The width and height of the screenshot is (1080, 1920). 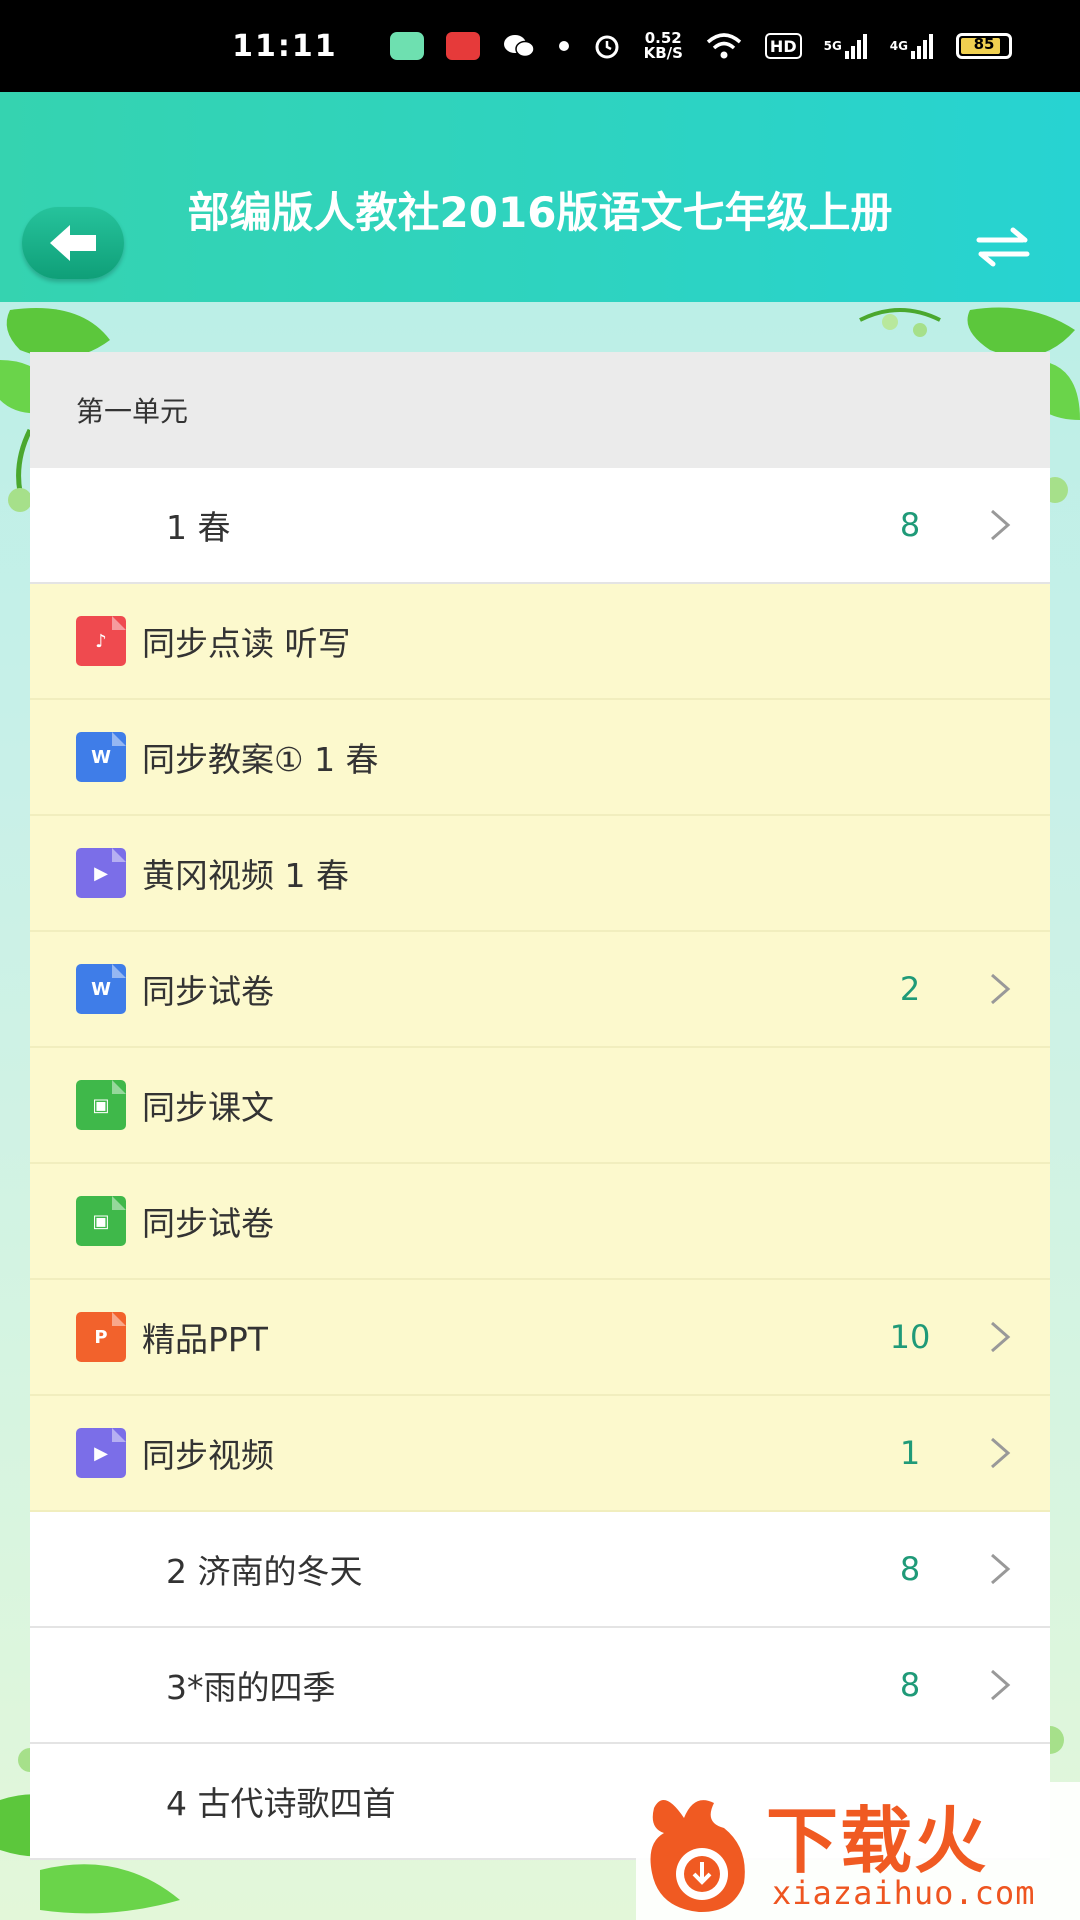 I want to click on status-time: 11:11, so click(x=285, y=46).